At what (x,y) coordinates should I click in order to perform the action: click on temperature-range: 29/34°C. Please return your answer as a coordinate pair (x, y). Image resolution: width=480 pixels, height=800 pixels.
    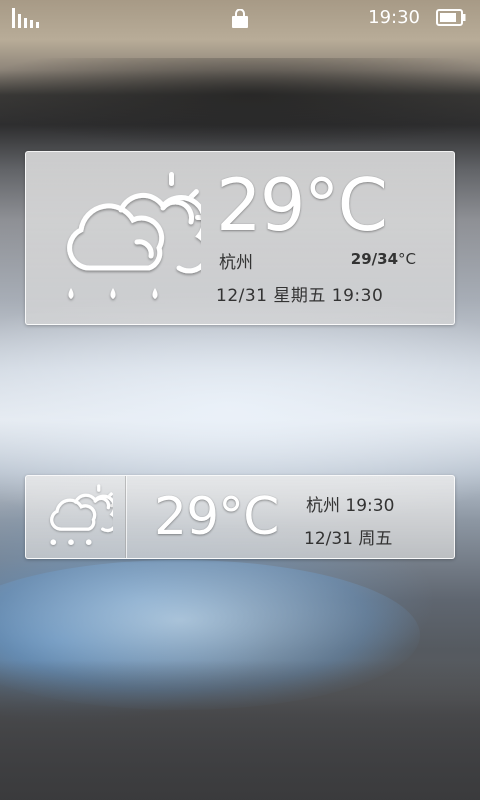
    Looking at the image, I should click on (383, 259).